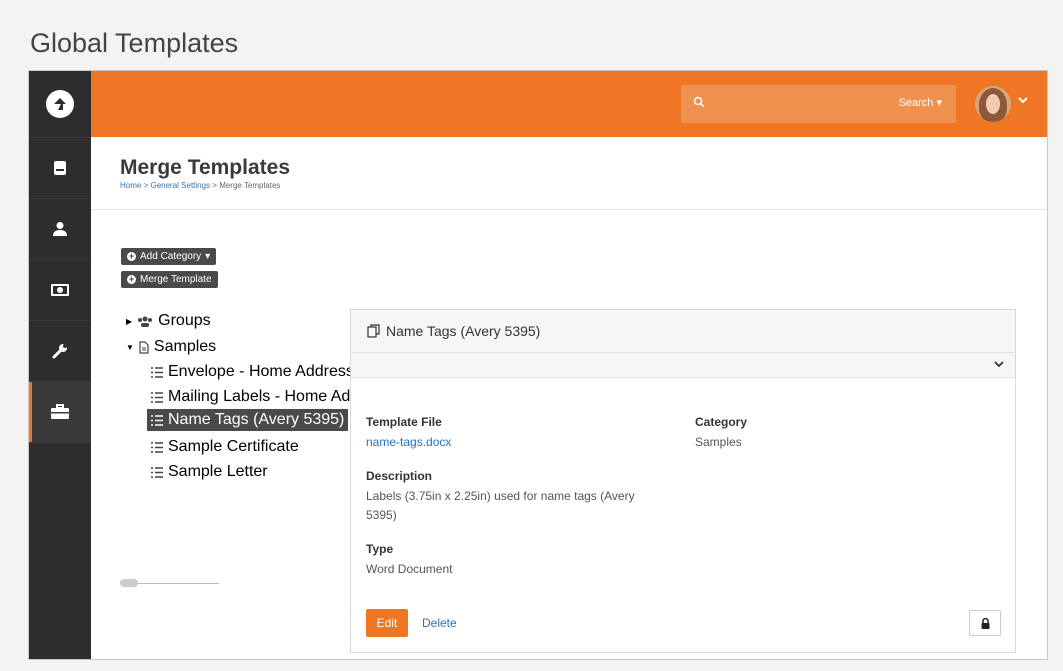  What do you see at coordinates (439, 623) in the screenshot?
I see `delete-link: Delete` at bounding box center [439, 623].